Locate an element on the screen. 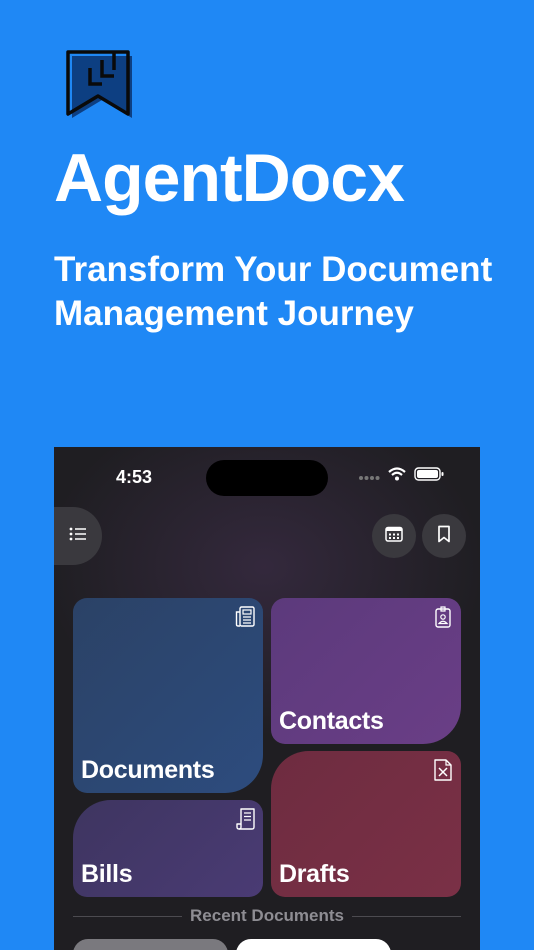 The width and height of the screenshot is (534, 950). receipt-icon is located at coordinates (245, 819).